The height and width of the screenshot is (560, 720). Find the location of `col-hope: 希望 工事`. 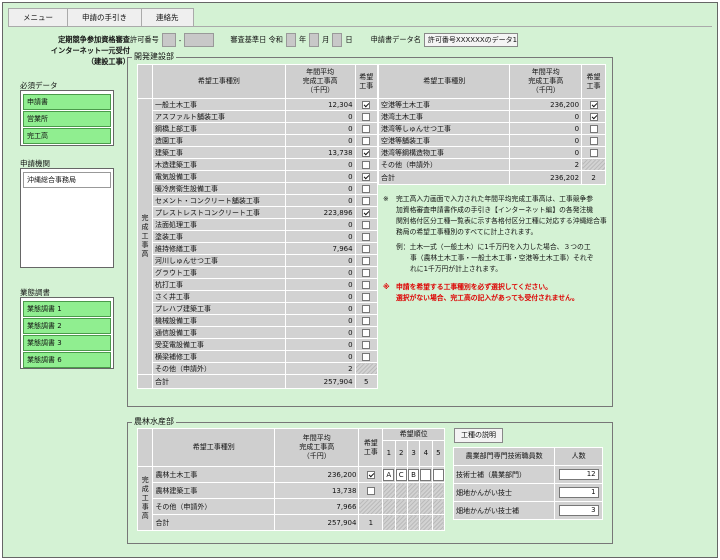

col-hope: 希望 工事 is located at coordinates (366, 81).